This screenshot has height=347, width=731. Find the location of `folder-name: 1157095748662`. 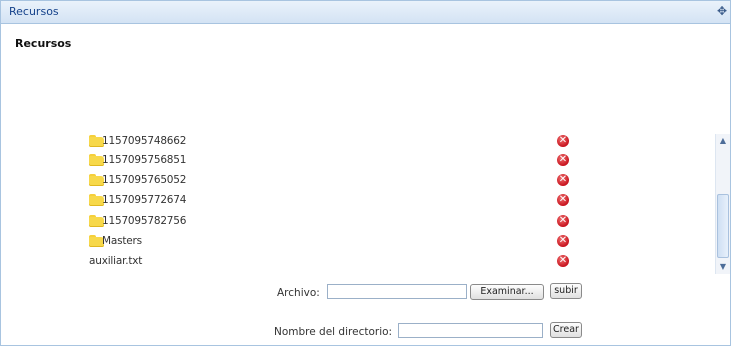

folder-name: 1157095748662 is located at coordinates (144, 141).